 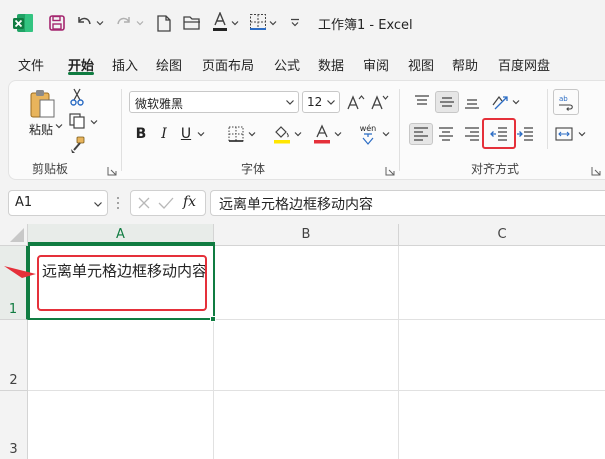 I want to click on tab-data: 数据, so click(x=331, y=64).